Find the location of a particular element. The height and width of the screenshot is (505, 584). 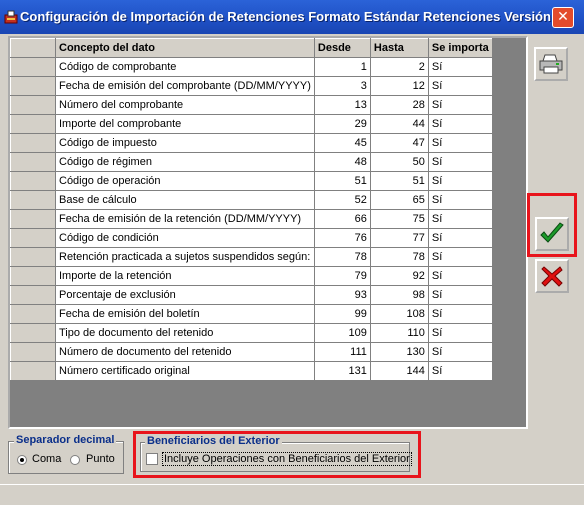

cell-hasta: 108 is located at coordinates (399, 314).